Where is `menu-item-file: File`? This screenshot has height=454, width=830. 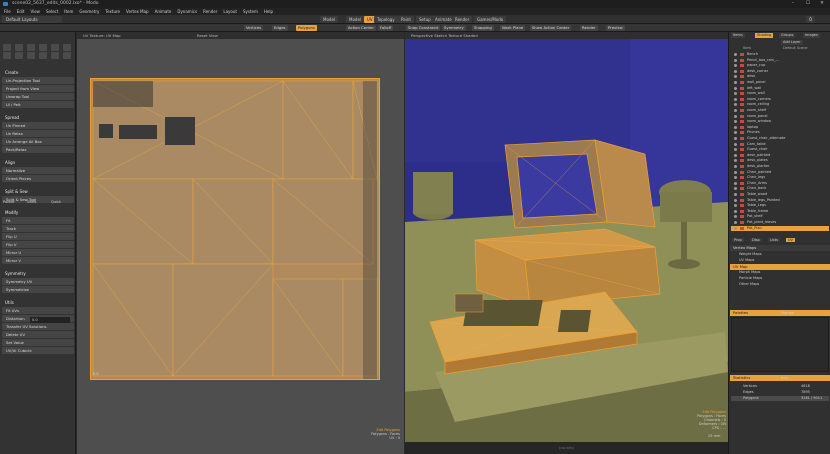 menu-item-file: File is located at coordinates (7, 11).